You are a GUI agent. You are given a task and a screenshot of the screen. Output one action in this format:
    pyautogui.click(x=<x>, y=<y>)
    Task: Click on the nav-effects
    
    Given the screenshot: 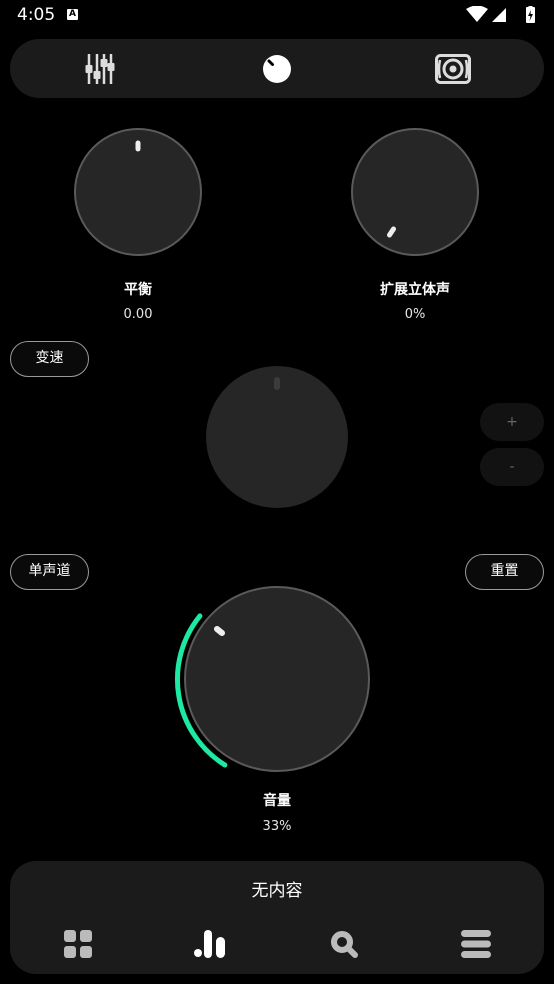 What is the action you would take?
    pyautogui.click(x=210, y=944)
    